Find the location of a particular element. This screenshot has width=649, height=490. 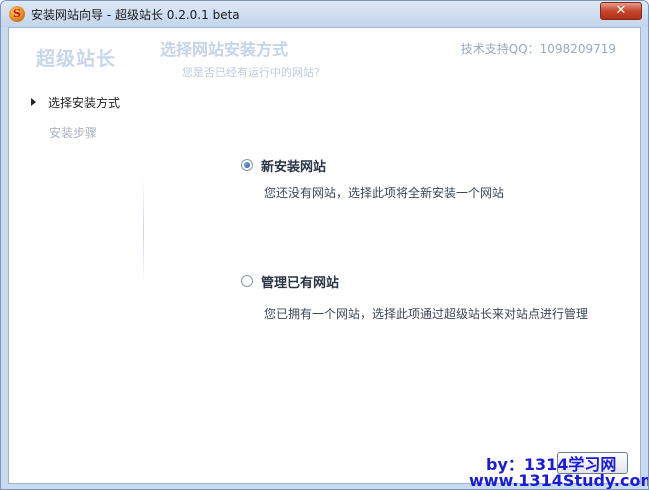

option-existing-site-label: 管理已有网站 is located at coordinates (300, 281).